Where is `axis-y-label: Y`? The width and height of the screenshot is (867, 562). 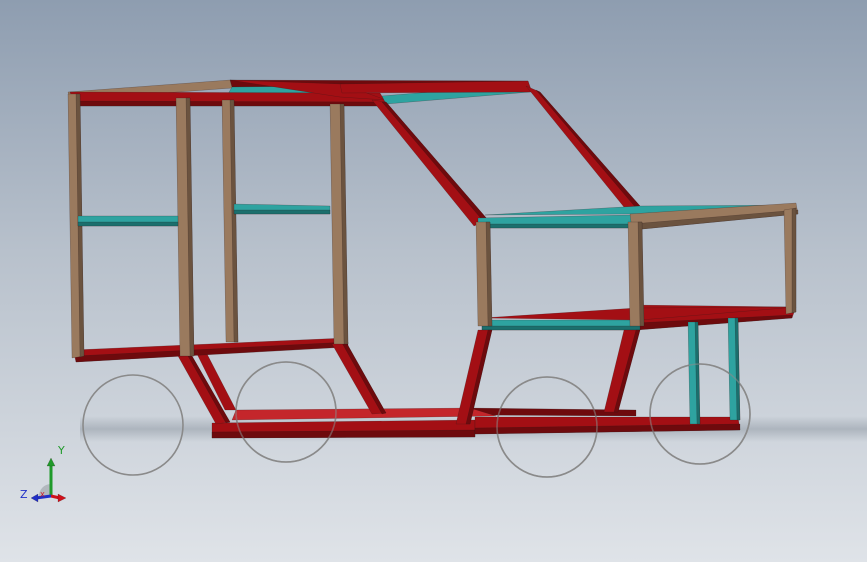
axis-y-label: Y is located at coordinates (61, 450).